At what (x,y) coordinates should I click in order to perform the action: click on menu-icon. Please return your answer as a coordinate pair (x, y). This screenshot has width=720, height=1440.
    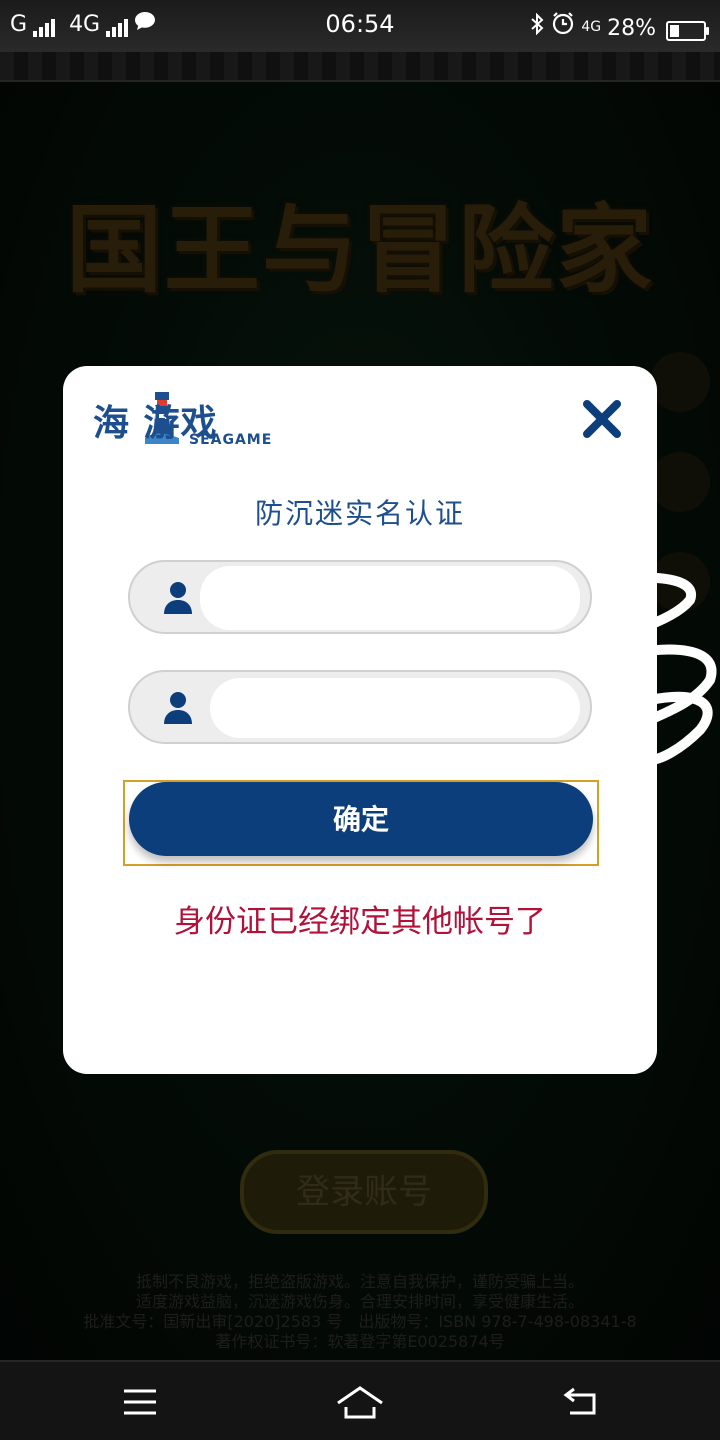
    Looking at the image, I should click on (140, 1402).